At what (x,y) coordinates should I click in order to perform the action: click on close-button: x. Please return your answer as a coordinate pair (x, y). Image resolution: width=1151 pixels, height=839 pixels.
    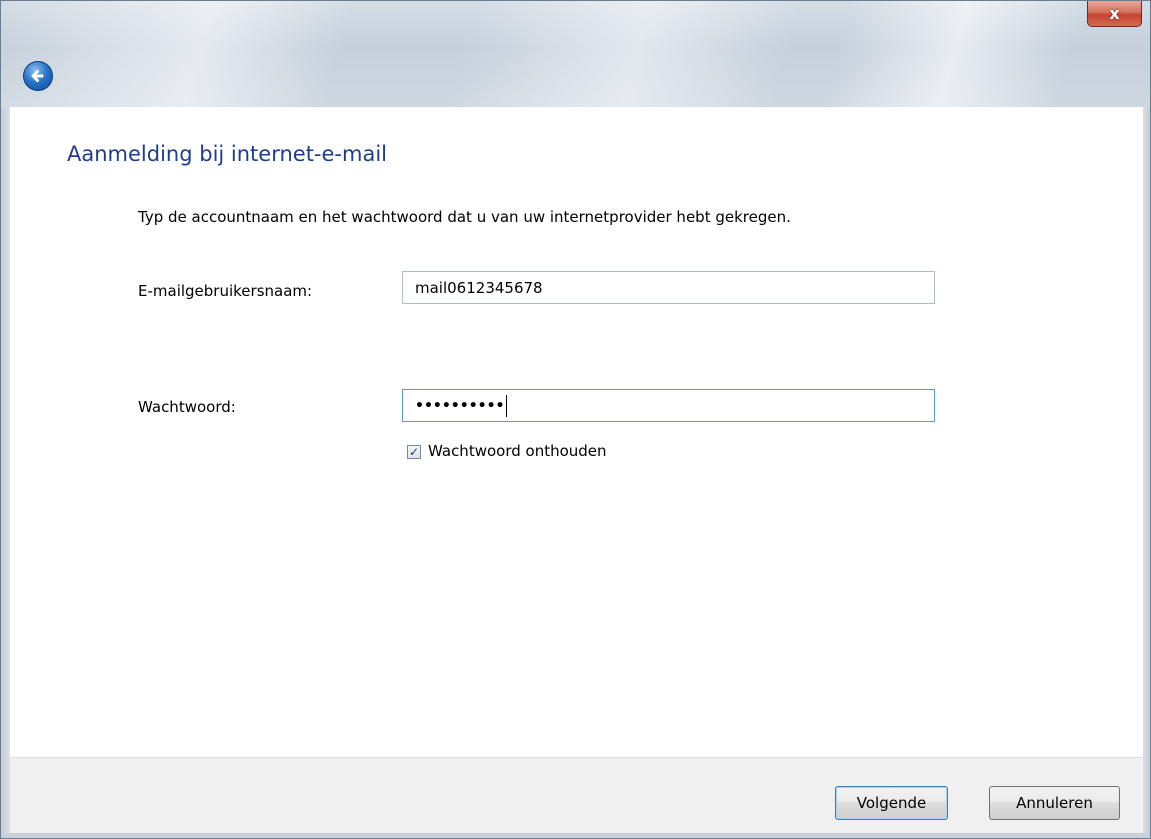
    Looking at the image, I should click on (1114, 14).